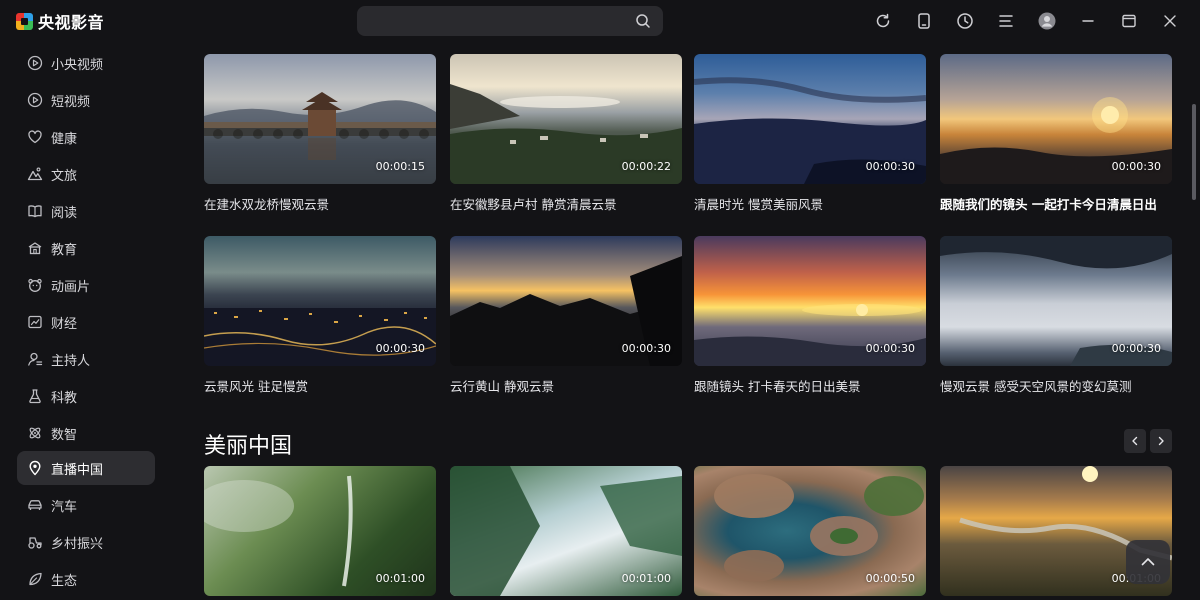 The width and height of the screenshot is (1200, 600). Describe the element at coordinates (86, 433) in the screenshot. I see `sidebar-item-digital: 数智` at that location.